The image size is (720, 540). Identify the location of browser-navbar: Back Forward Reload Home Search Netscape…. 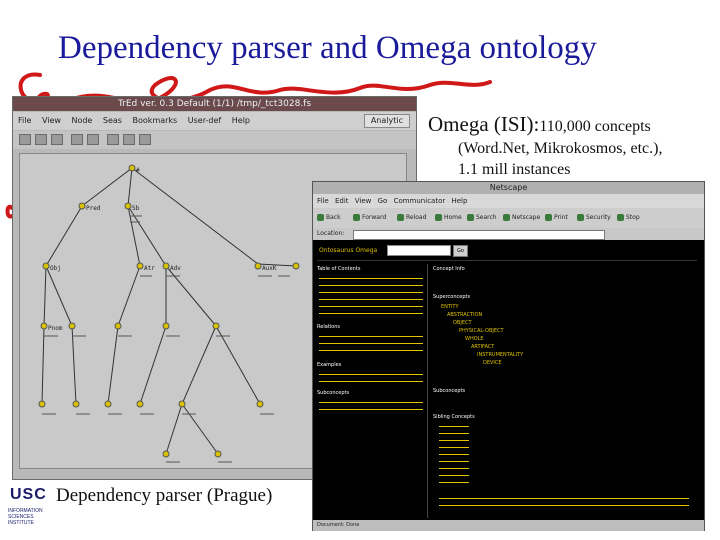
(508, 218).